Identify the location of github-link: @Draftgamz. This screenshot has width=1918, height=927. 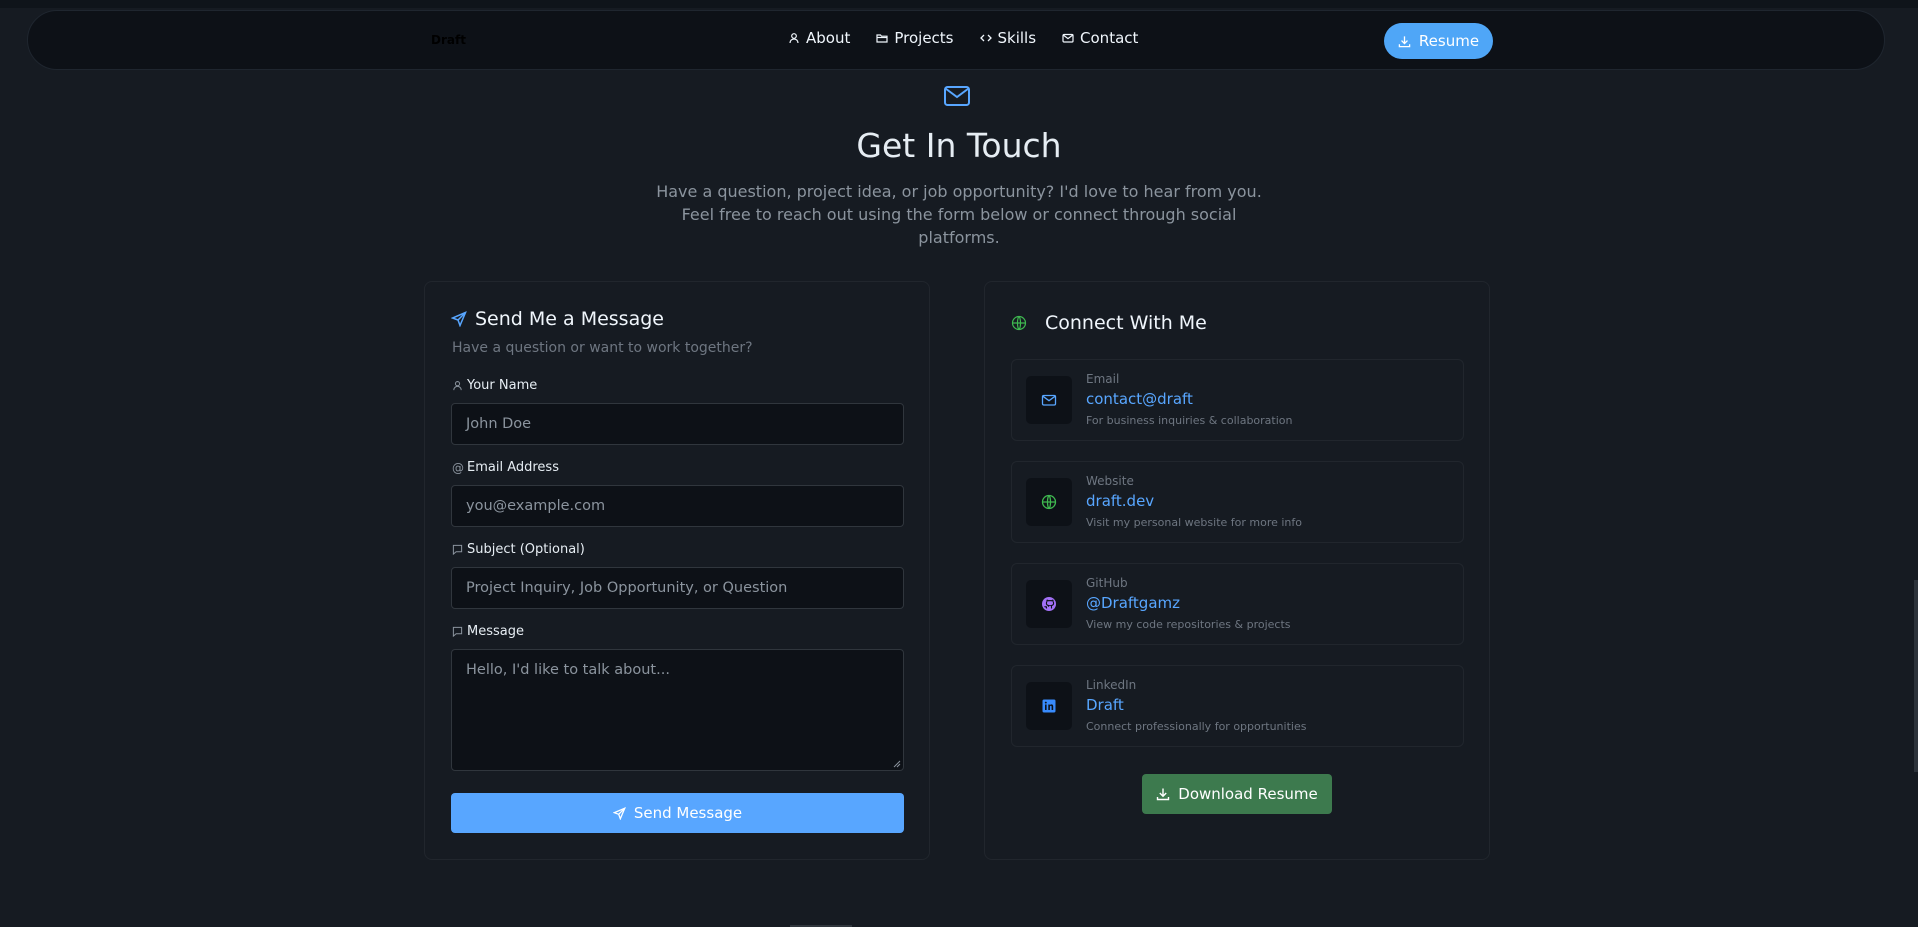
(1133, 603).